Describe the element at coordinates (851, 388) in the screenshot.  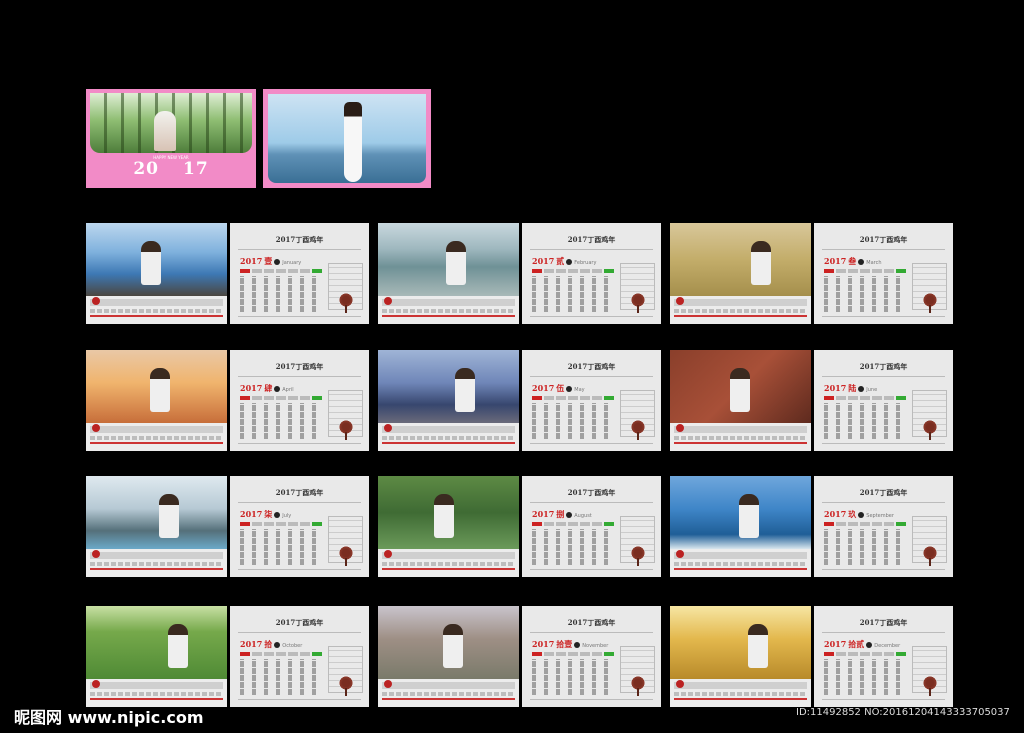
I see `month-heading: 2017 陆 June` at that location.